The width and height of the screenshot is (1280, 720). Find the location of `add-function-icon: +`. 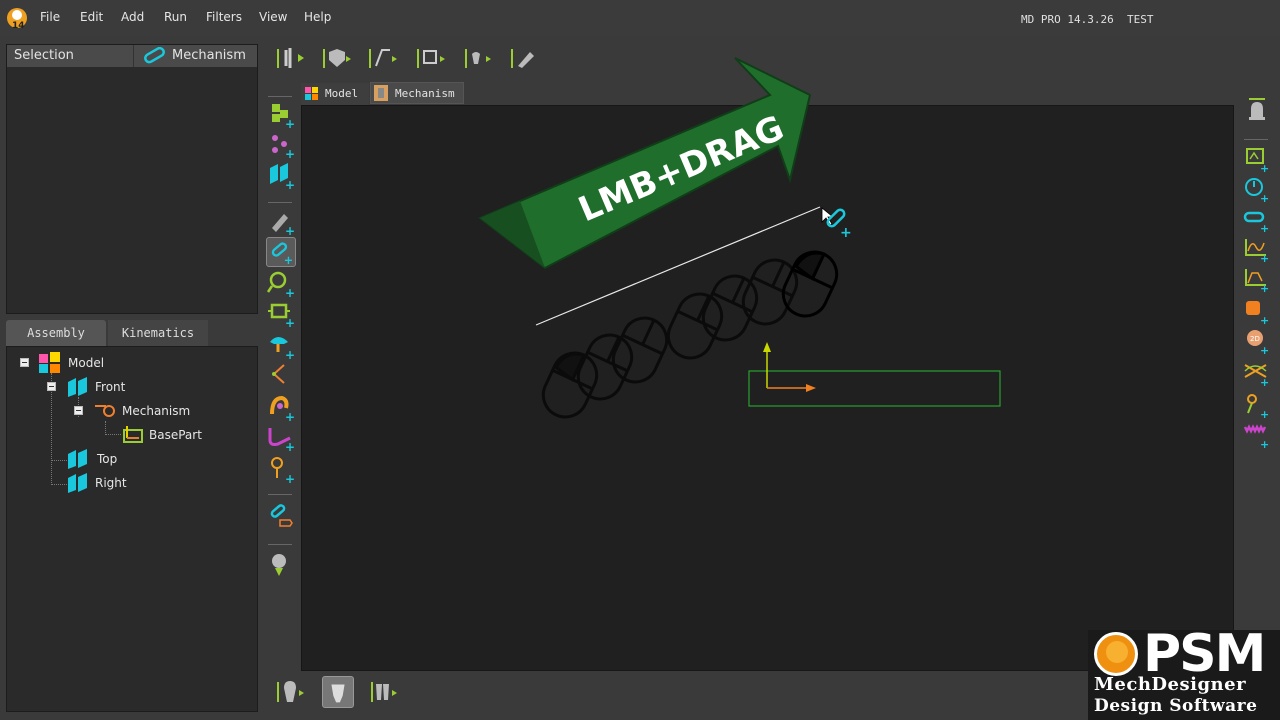

add-function-icon: + is located at coordinates (1257, 279).